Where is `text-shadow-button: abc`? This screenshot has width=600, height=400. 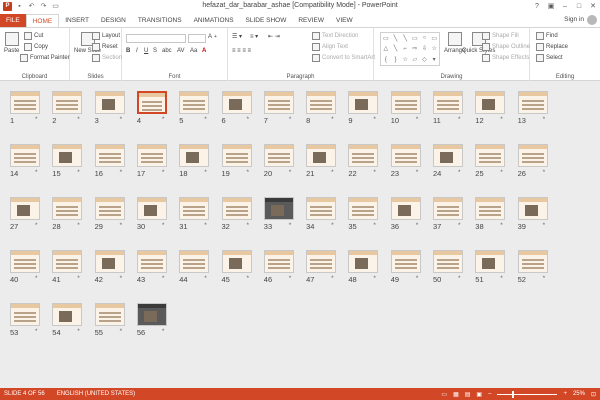
text-shadow-button: abc is located at coordinates (167, 51).